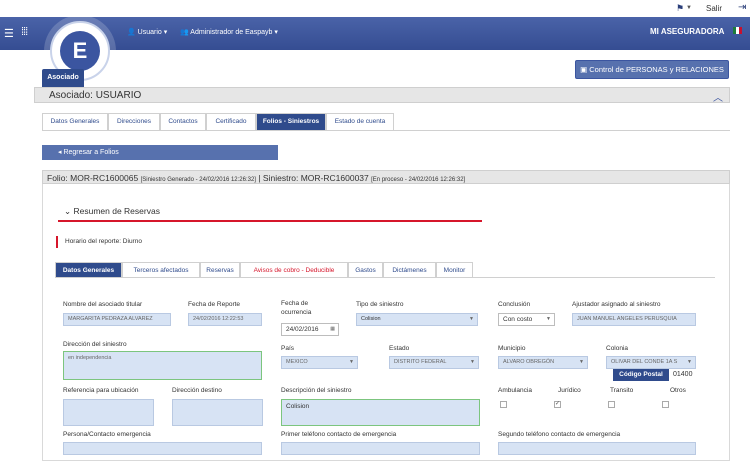  I want to click on siniestro-label: | Siniestro: MOR-RC1600037, so click(313, 178).